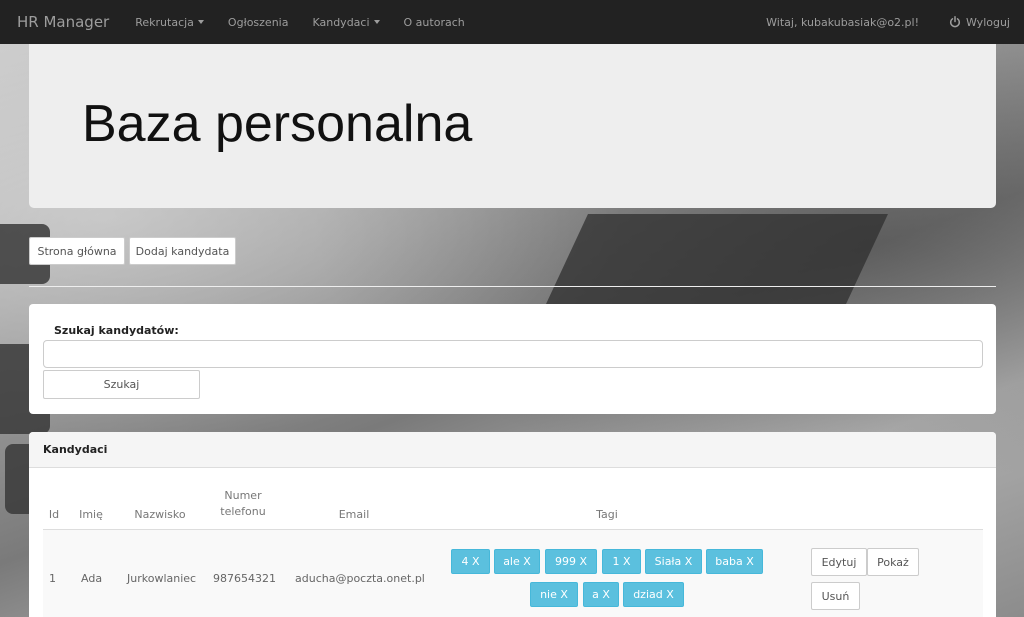  Describe the element at coordinates (162, 578) in the screenshot. I see `cell-last-name: Jurkowlaniec` at that location.